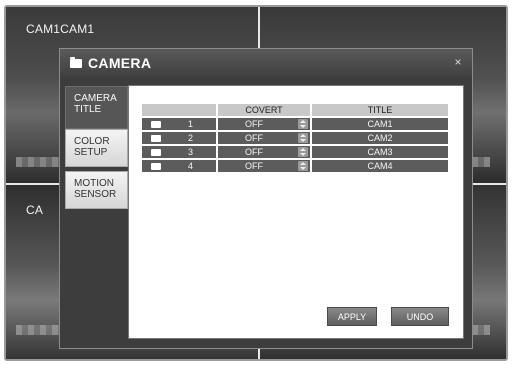 This screenshot has height=365, width=512. What do you see at coordinates (179, 152) in the screenshot?
I see `number-cell: 3` at bounding box center [179, 152].